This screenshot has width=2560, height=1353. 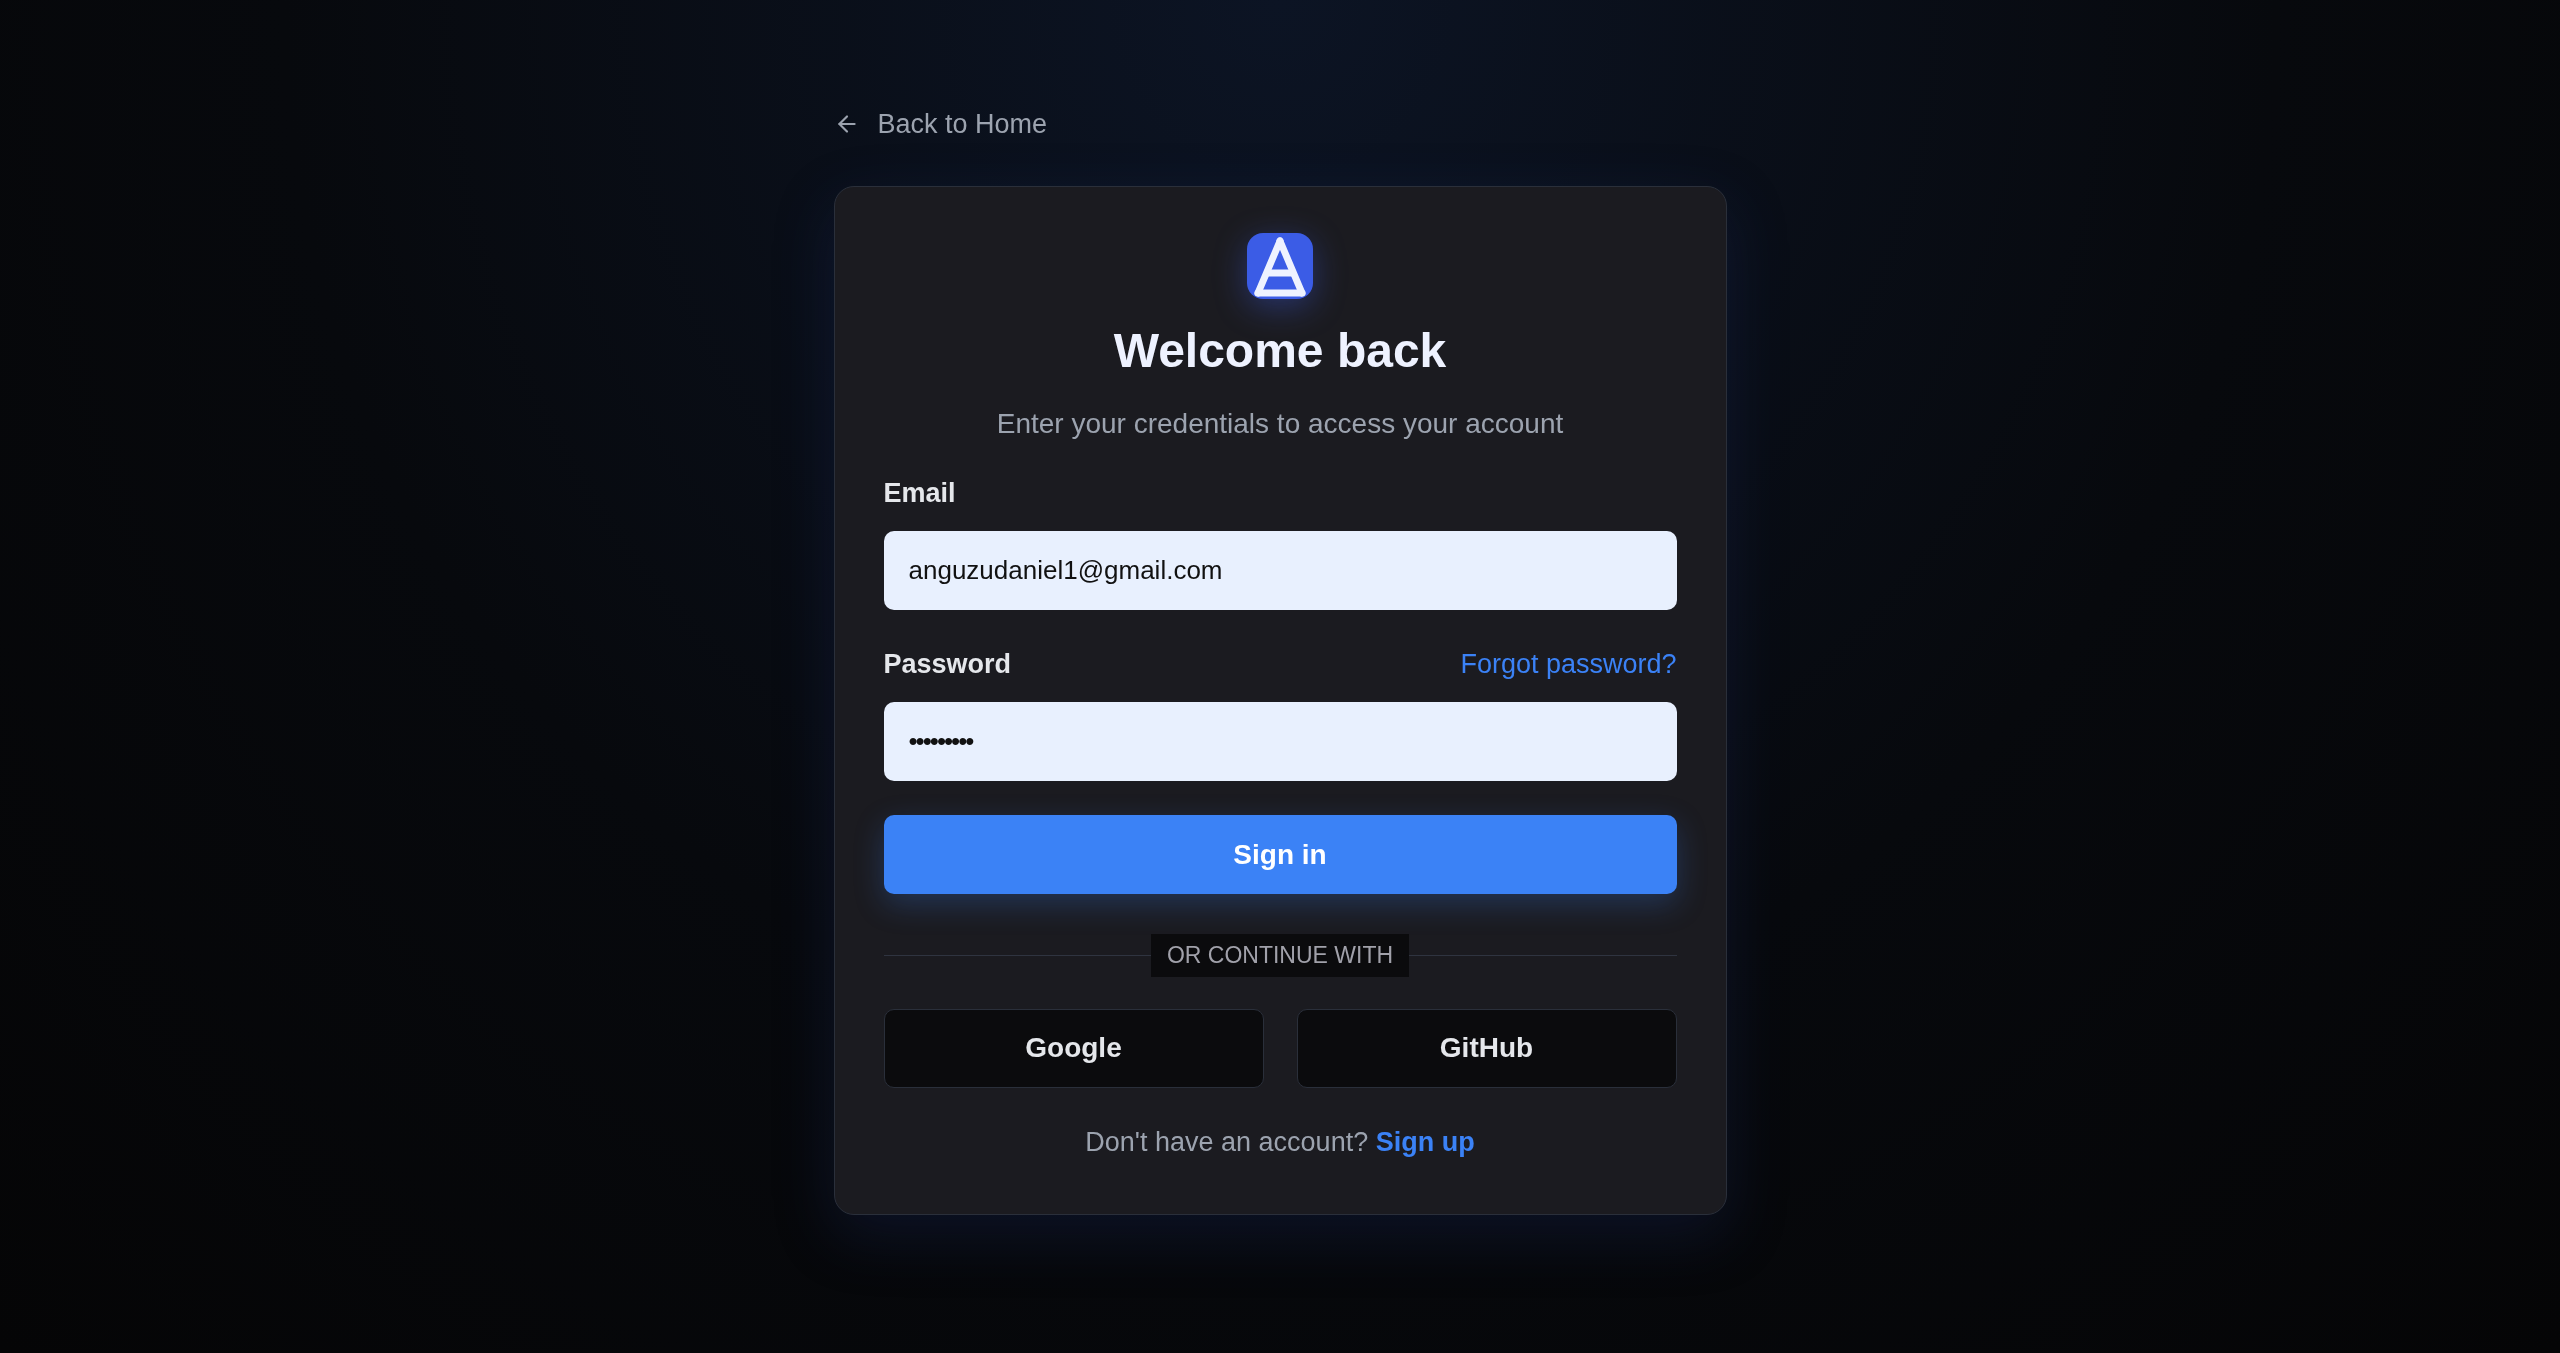 I want to click on field-label: Email, so click(x=919, y=493).